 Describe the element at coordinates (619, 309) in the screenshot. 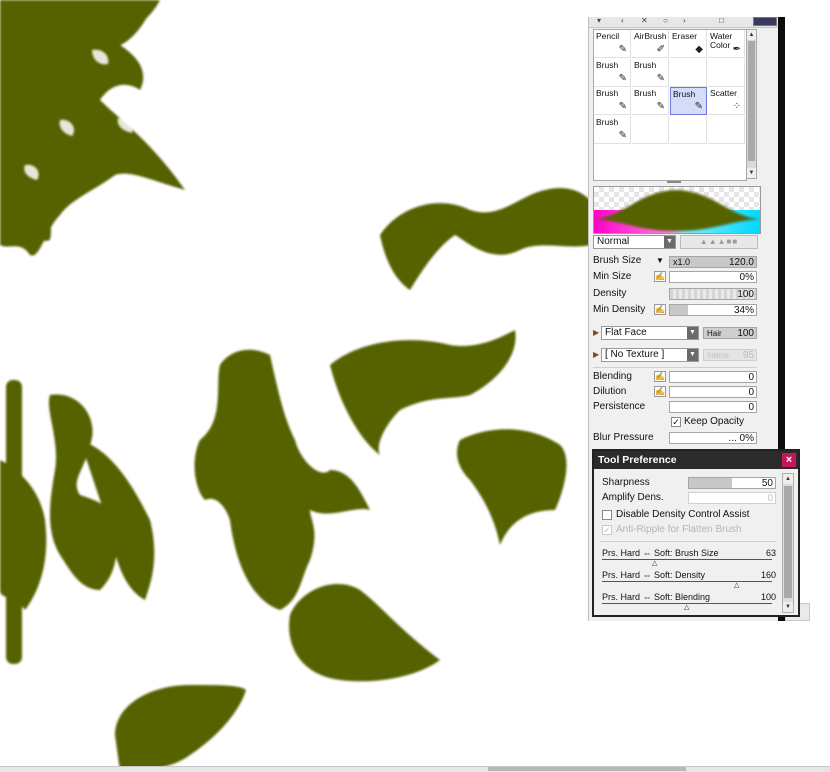

I see `min-density-label: Min Density` at that location.